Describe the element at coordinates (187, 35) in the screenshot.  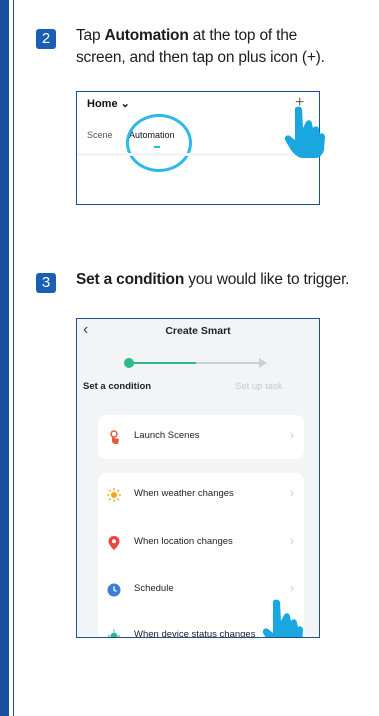
I see `step-2-line-1: Tap Automation at the top of the` at that location.